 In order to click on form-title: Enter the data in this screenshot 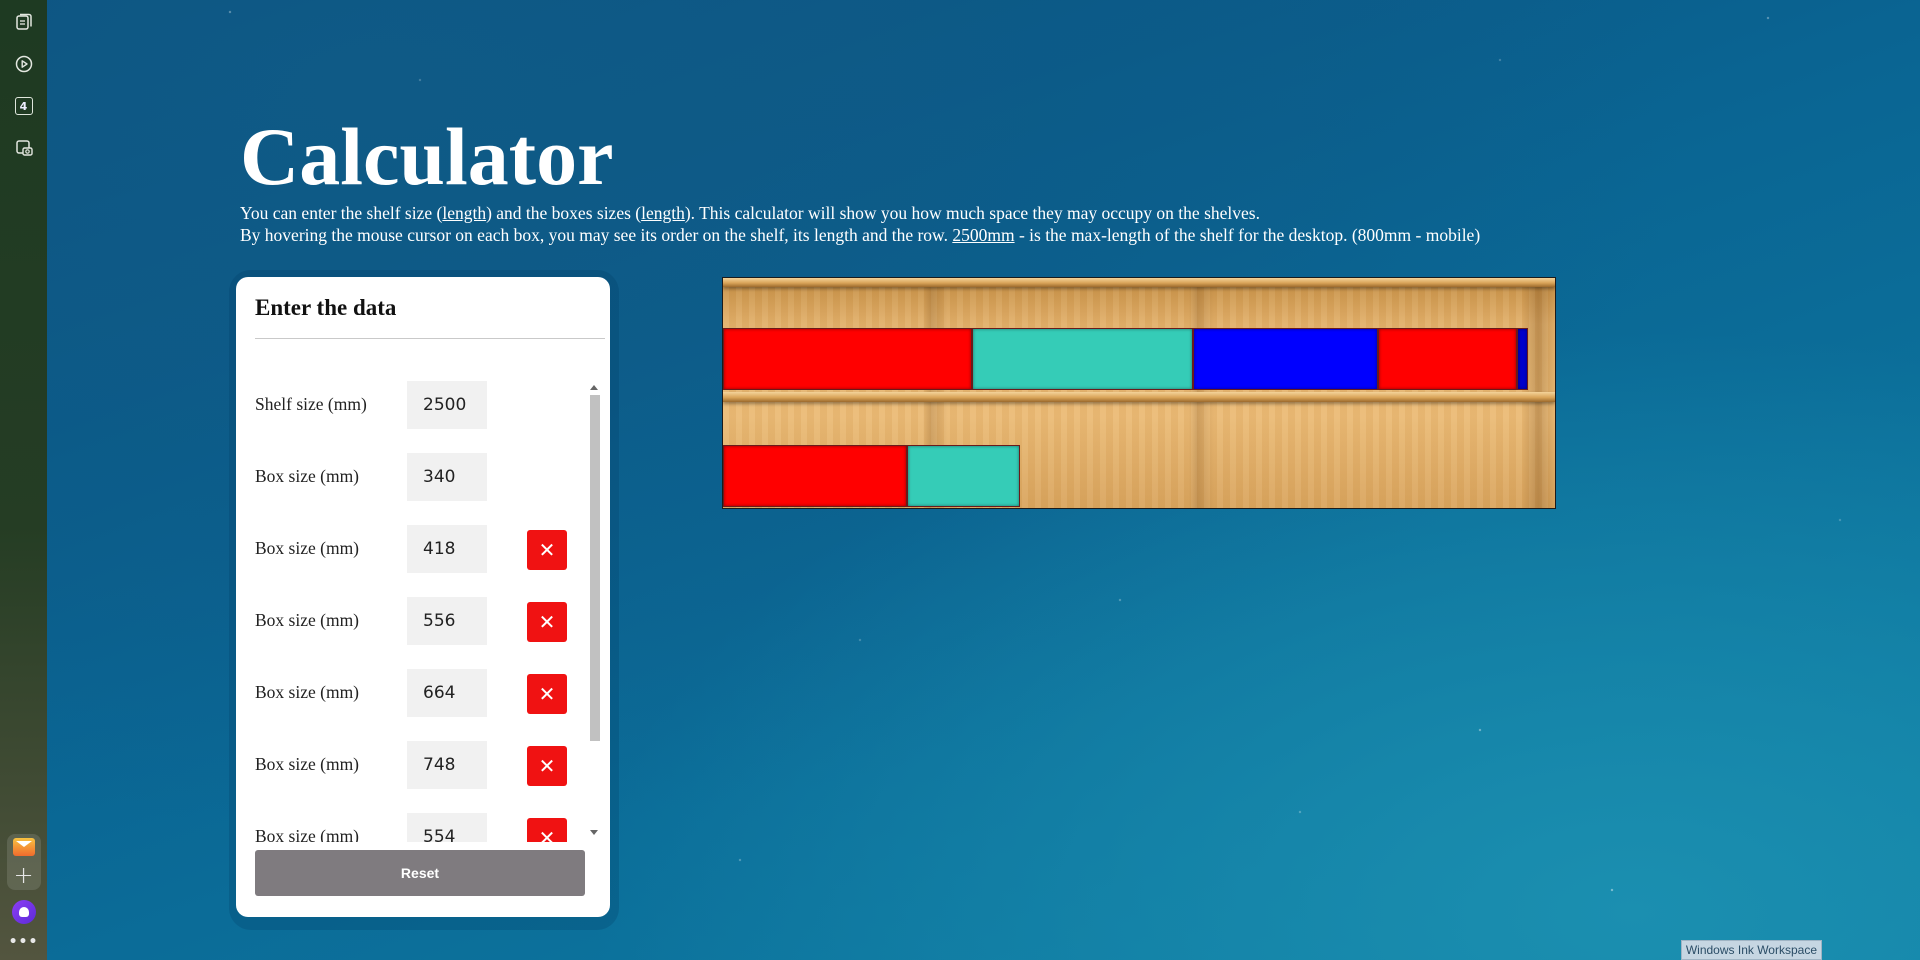, I will do `click(326, 307)`.